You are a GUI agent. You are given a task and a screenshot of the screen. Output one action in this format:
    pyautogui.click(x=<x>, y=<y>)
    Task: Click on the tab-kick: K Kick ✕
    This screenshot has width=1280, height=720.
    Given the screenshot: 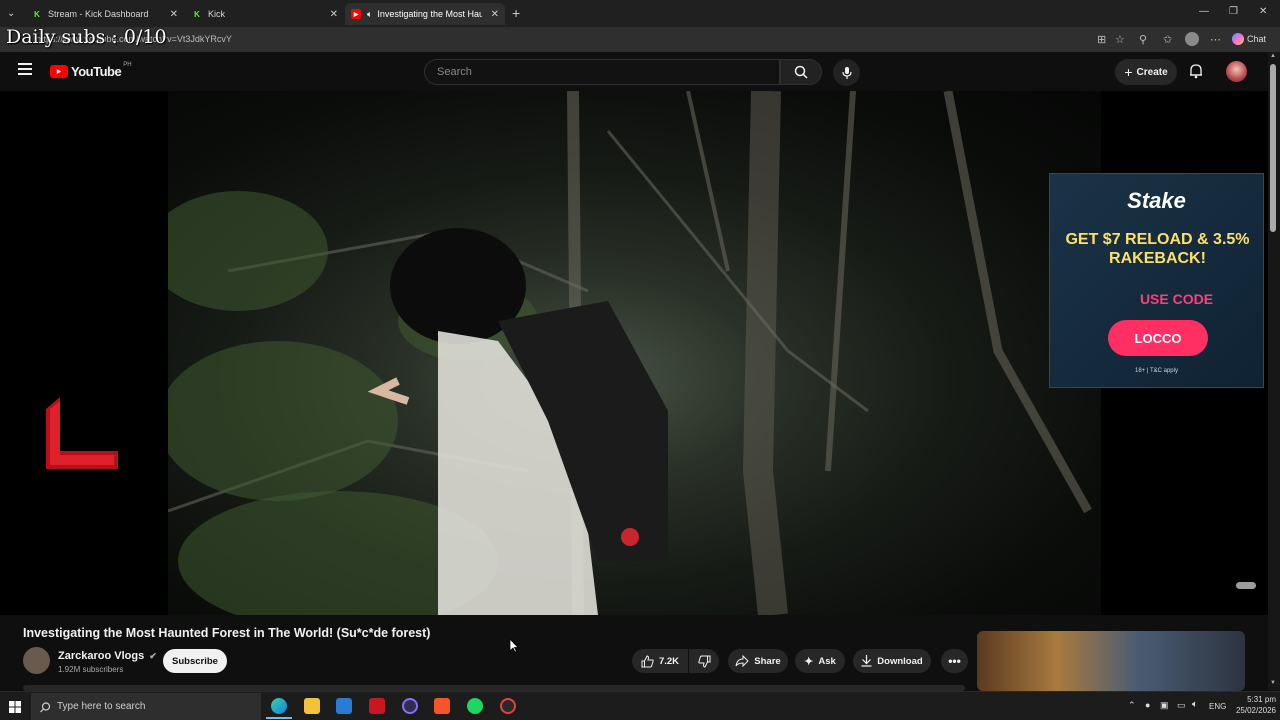 What is the action you would take?
    pyautogui.click(x=265, y=14)
    